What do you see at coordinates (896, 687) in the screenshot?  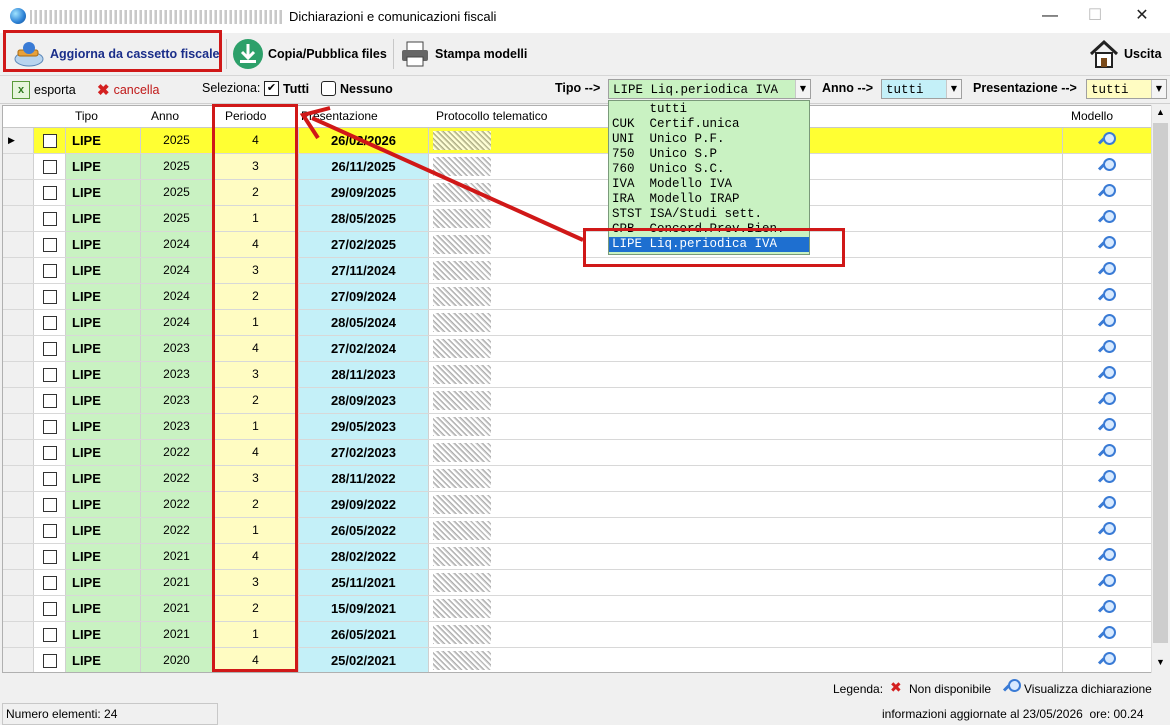 I see `red-x-icon: ✖` at bounding box center [896, 687].